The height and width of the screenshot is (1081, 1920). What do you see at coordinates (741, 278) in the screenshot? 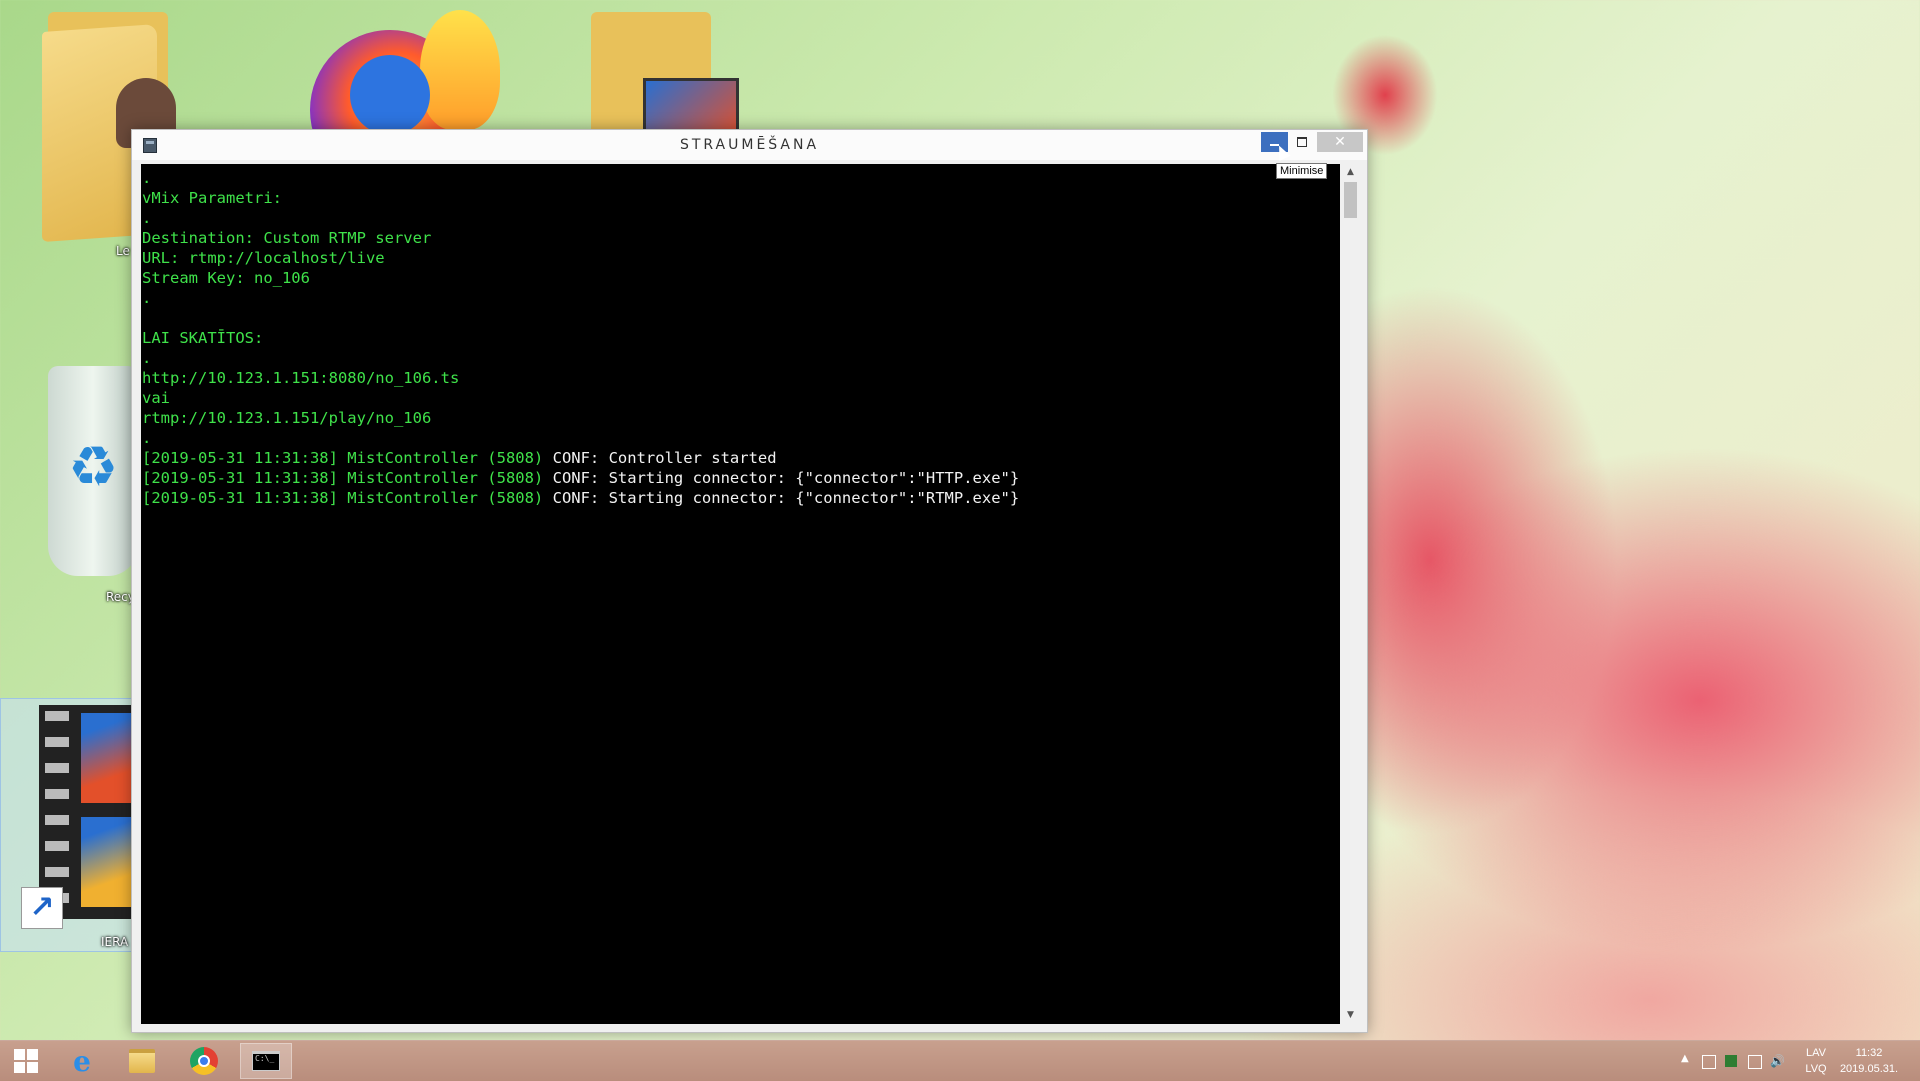
I see `console-line: Stream Key: no_106` at bounding box center [741, 278].